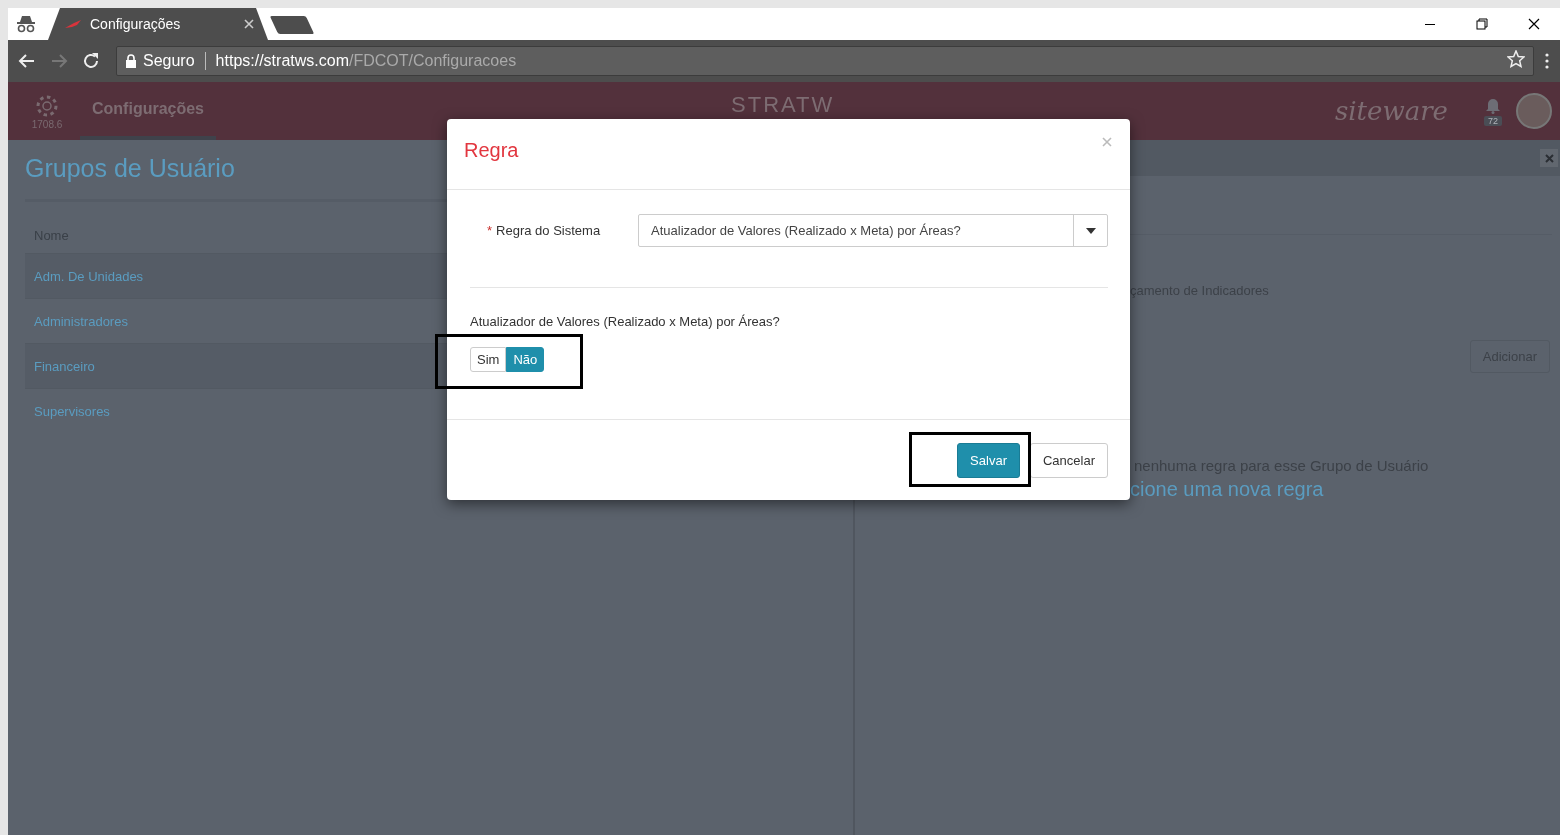  I want to click on toggle-option: Sim, so click(488, 359).